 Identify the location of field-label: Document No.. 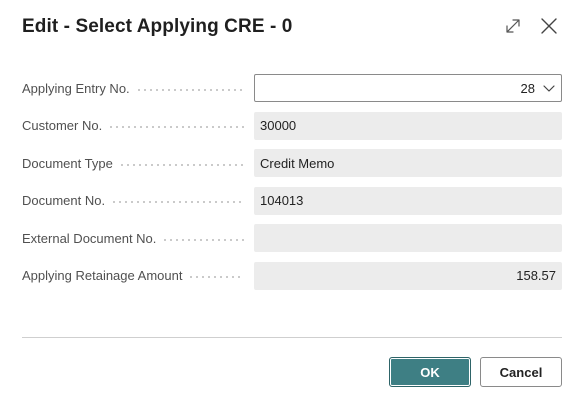
(64, 200).